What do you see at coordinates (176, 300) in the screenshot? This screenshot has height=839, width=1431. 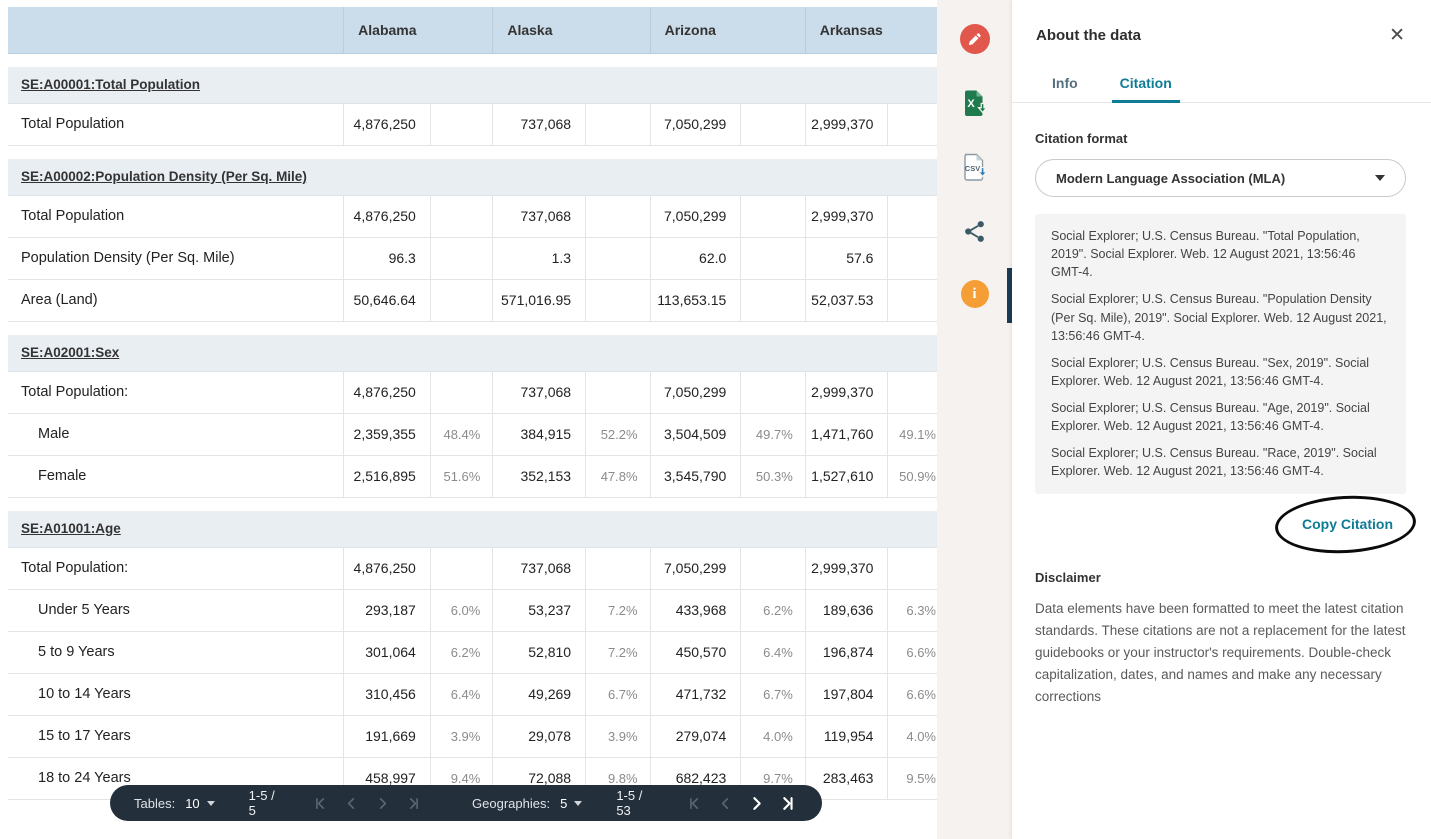 I see `row-label: Area (Land)` at bounding box center [176, 300].